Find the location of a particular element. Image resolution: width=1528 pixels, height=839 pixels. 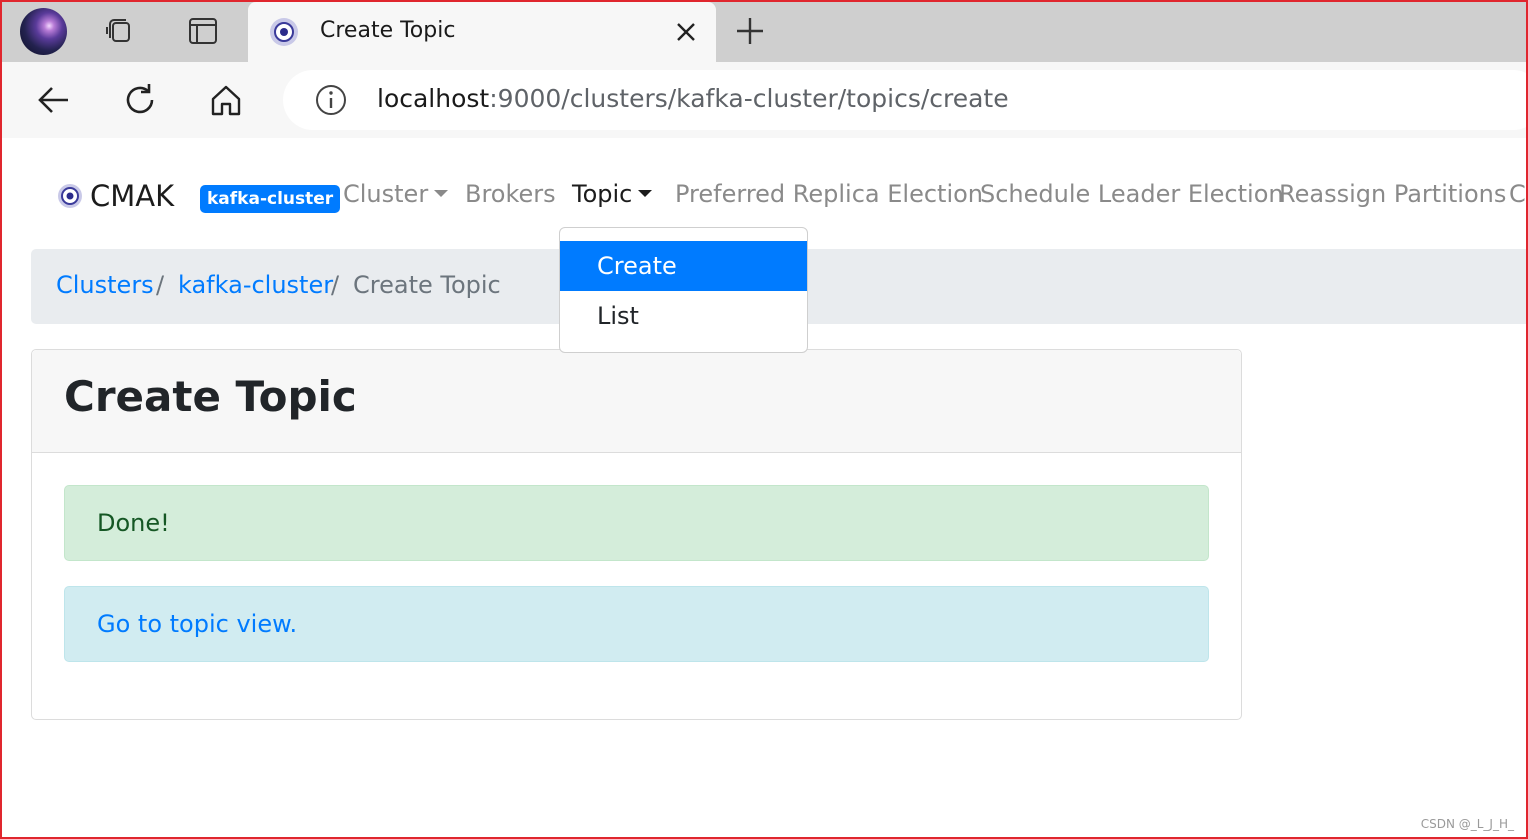

nav-consumers: Co is located at coordinates (1518, 194).